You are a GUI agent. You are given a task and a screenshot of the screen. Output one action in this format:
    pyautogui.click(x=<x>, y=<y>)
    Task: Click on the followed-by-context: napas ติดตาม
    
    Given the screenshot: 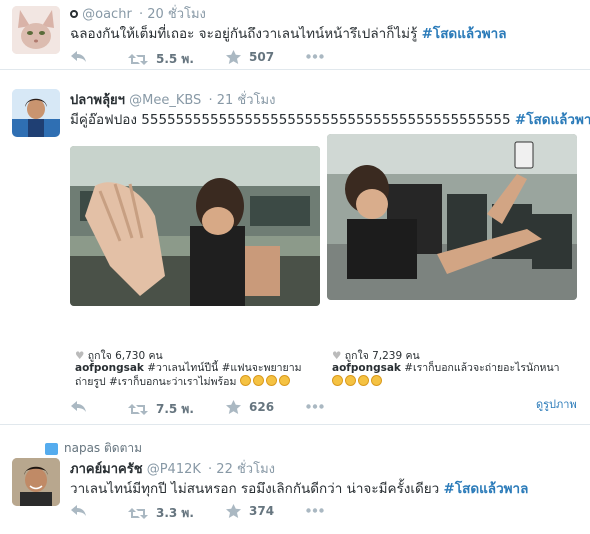 What is the action you would take?
    pyautogui.click(x=93, y=448)
    